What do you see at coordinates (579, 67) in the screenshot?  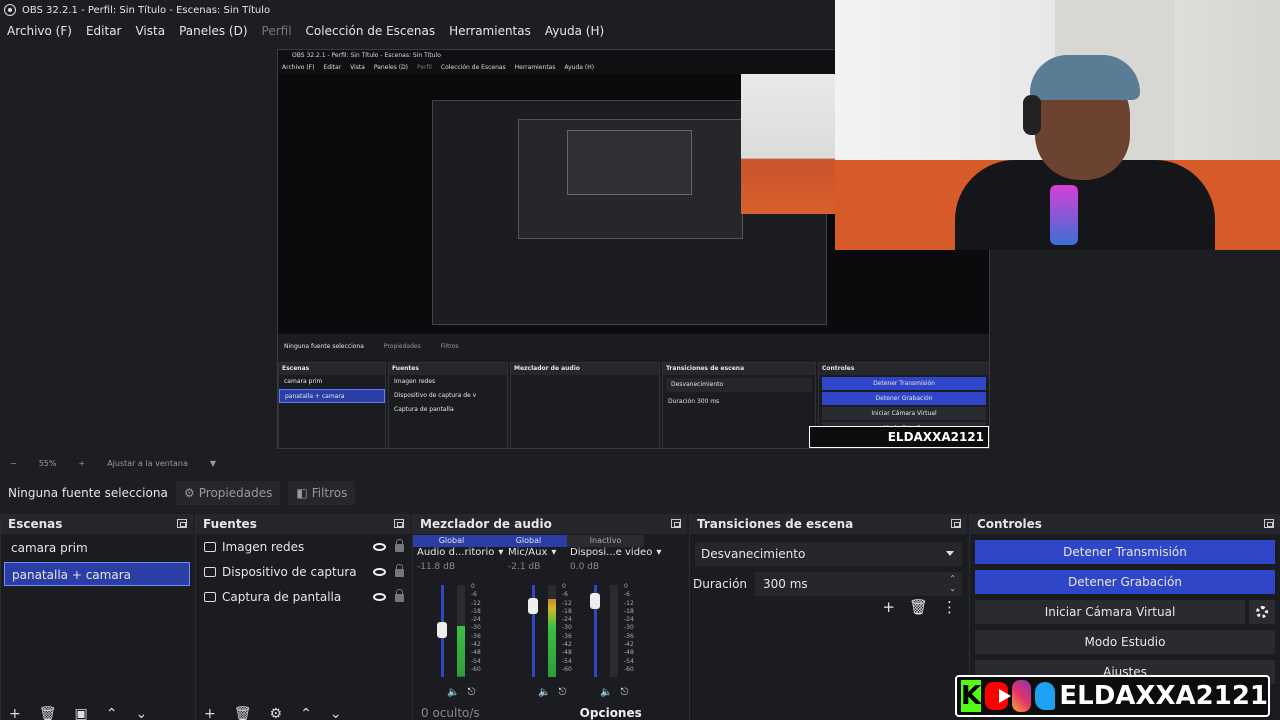 I see `nested-menu-ayuda: Ayuda (H)` at bounding box center [579, 67].